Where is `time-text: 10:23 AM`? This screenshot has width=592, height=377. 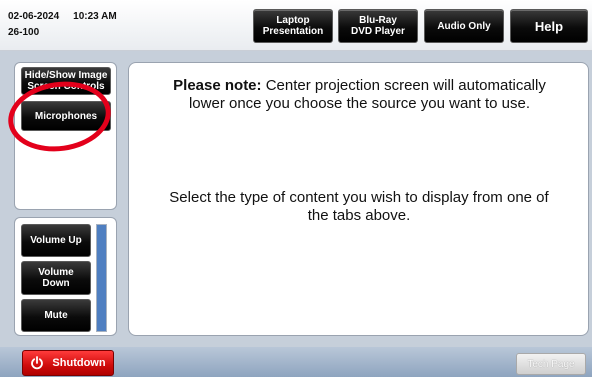
time-text: 10:23 AM is located at coordinates (95, 16).